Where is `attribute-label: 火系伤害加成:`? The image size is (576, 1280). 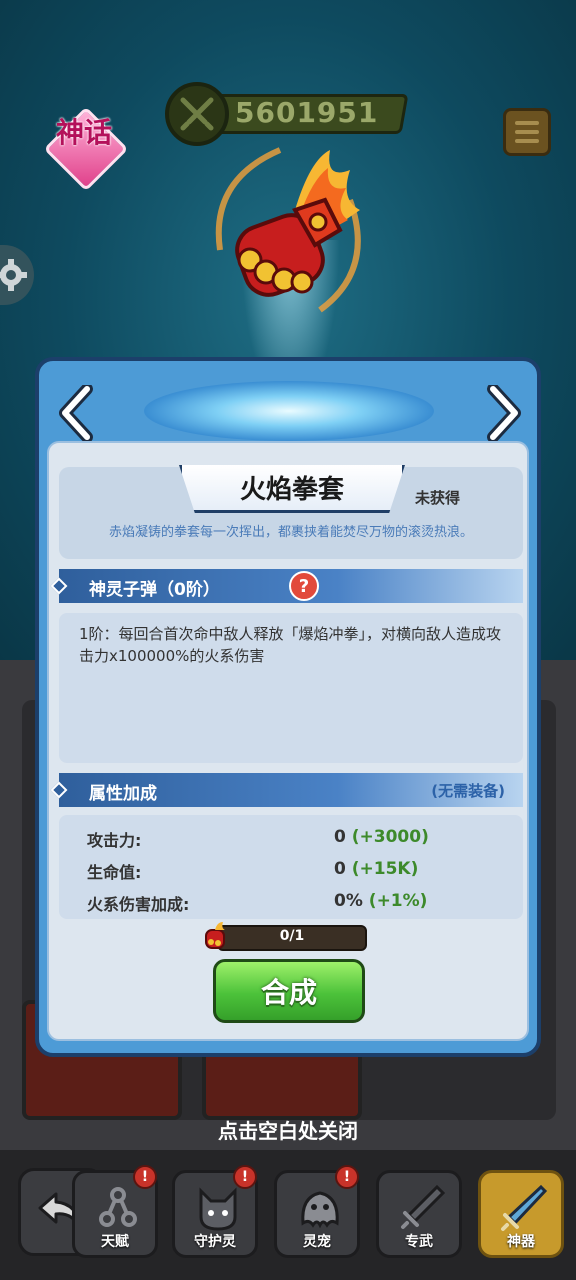
attribute-label: 火系伤害加成: is located at coordinates (138, 904).